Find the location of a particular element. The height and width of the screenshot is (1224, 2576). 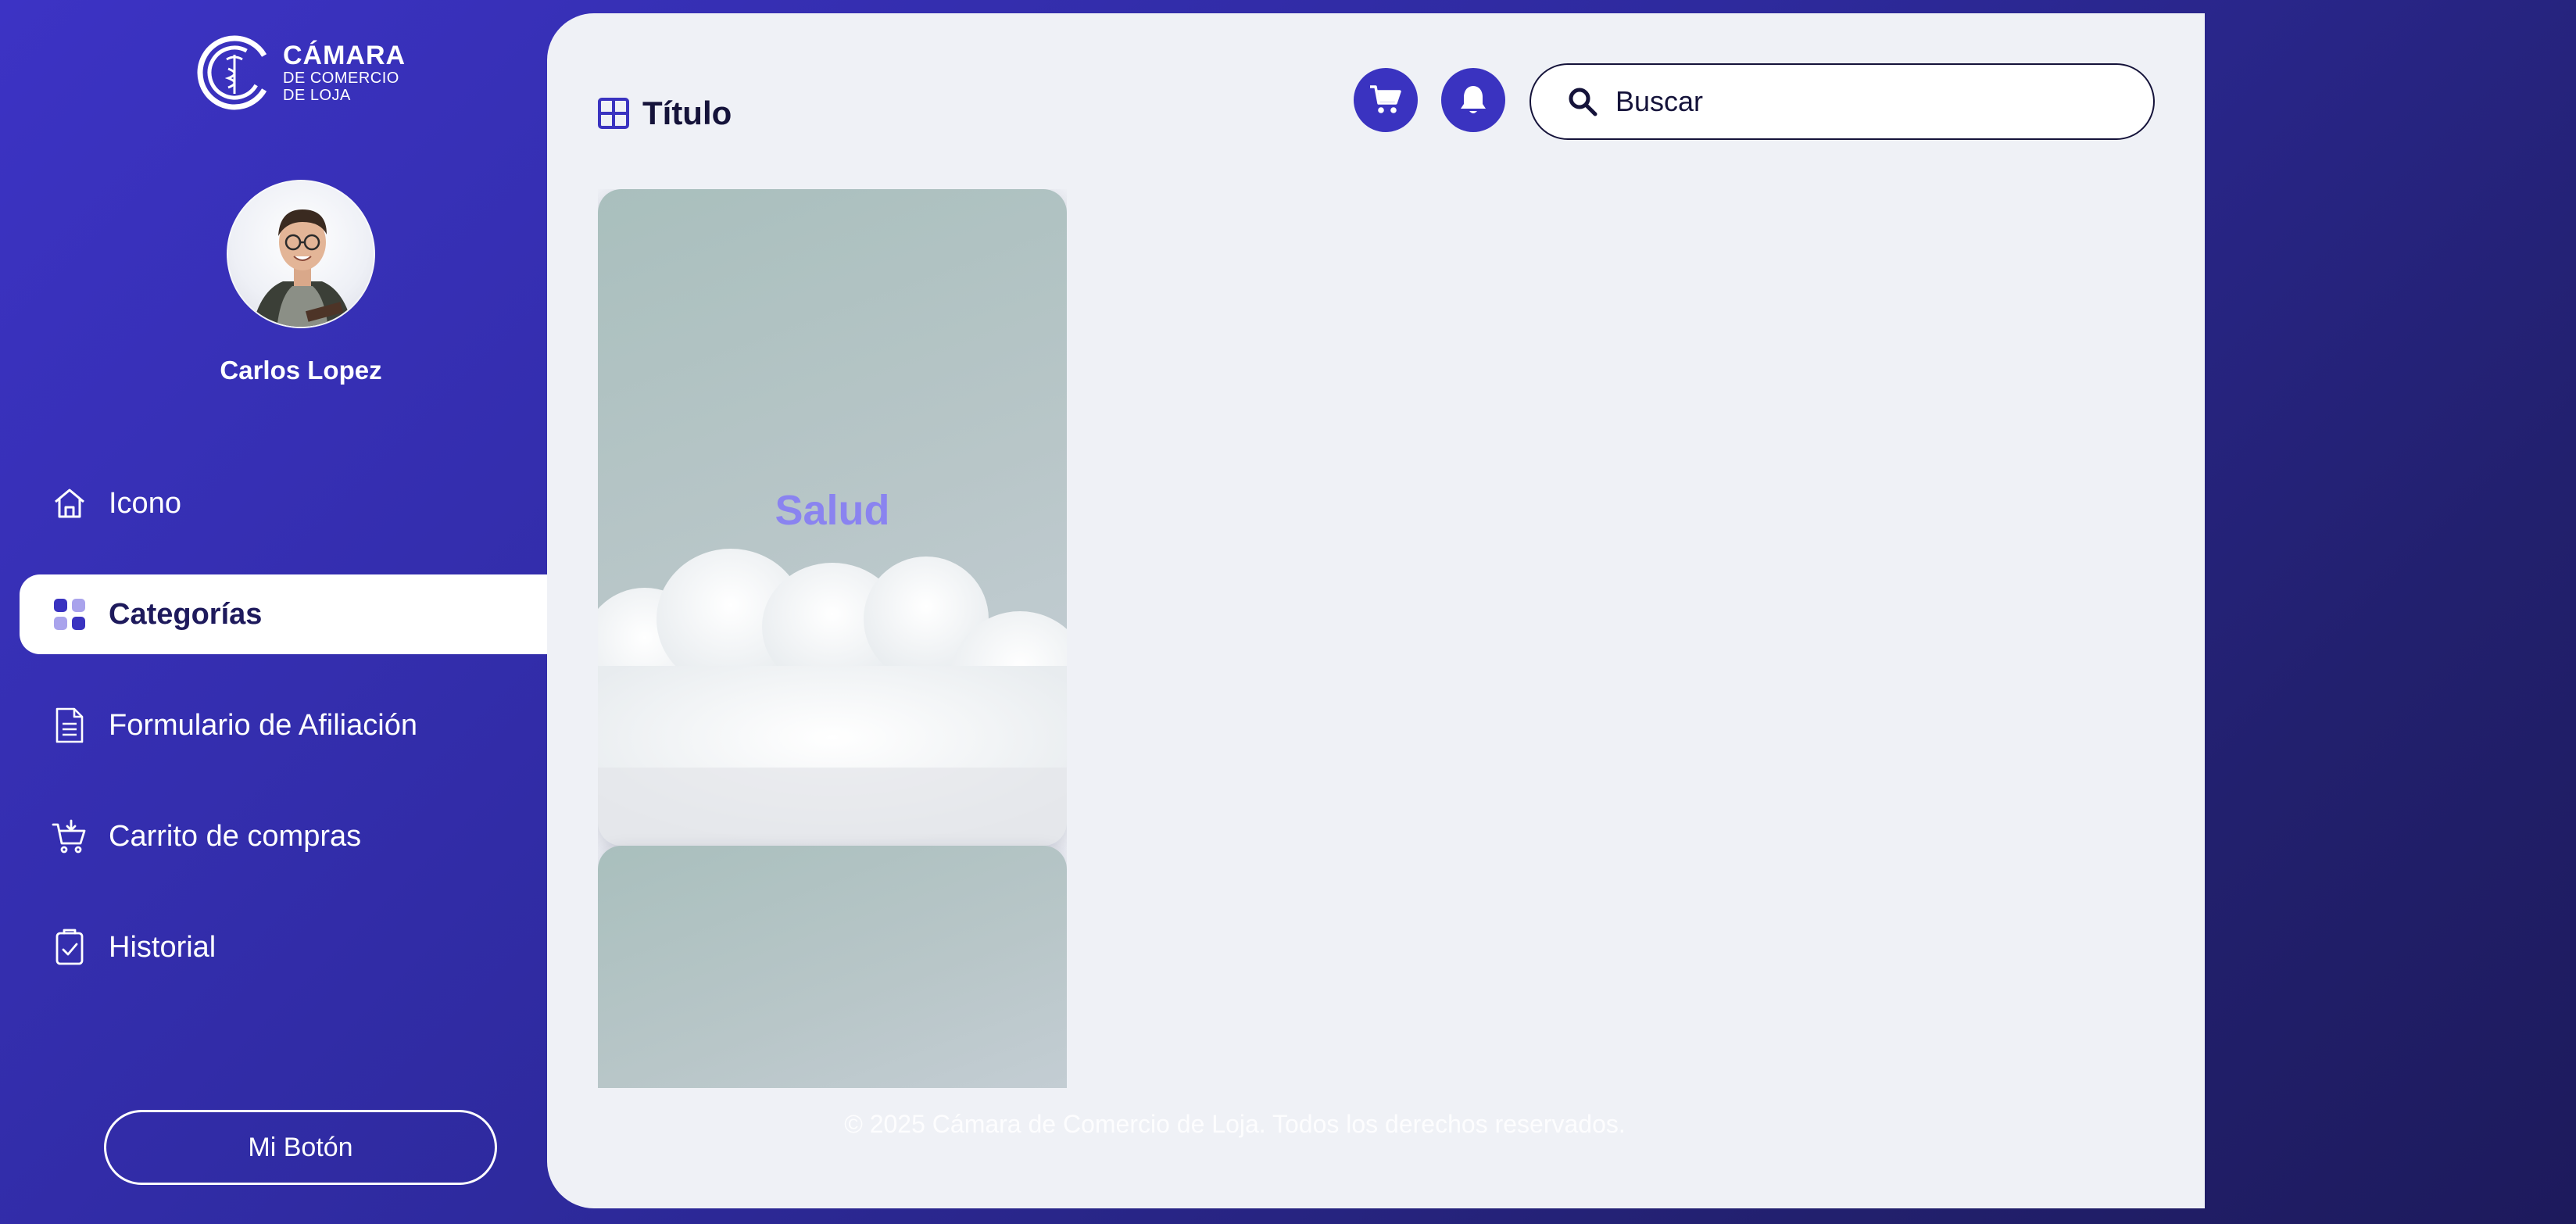

notifications-button is located at coordinates (1473, 100).